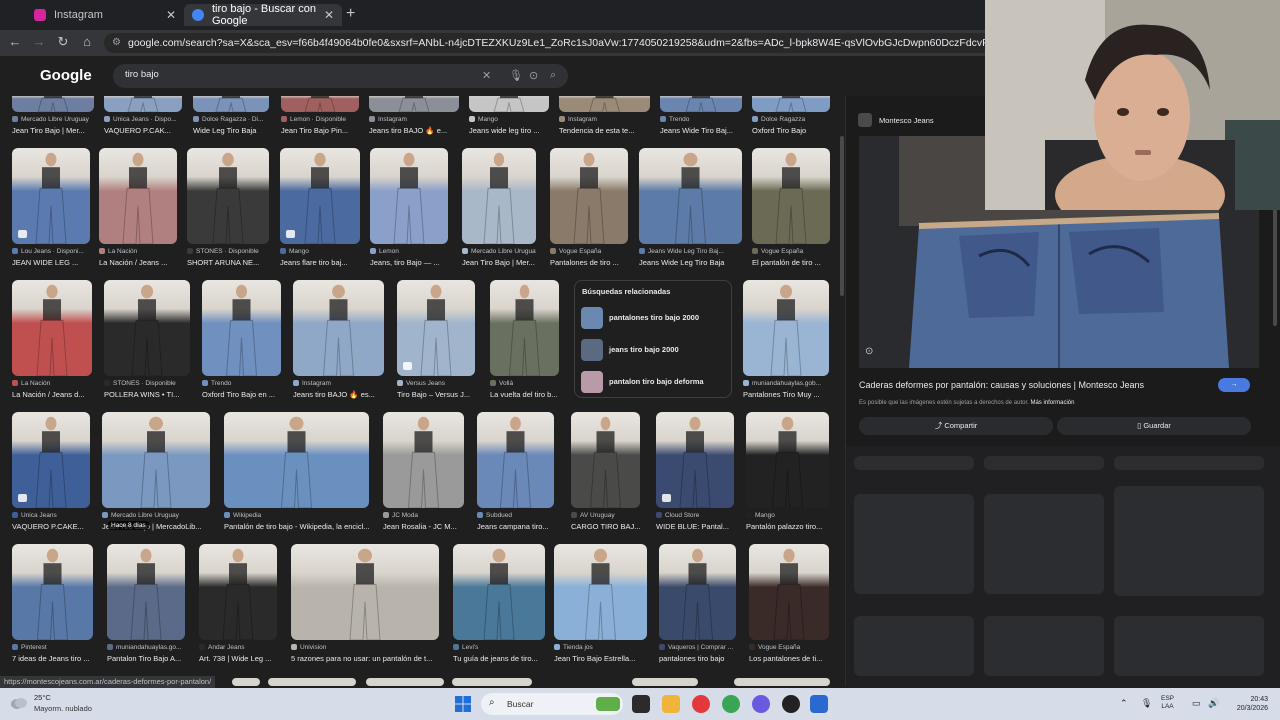  What do you see at coordinates (655, 318) in the screenshot?
I see `related-search-item: pantalones tiro bajo 2000` at bounding box center [655, 318].